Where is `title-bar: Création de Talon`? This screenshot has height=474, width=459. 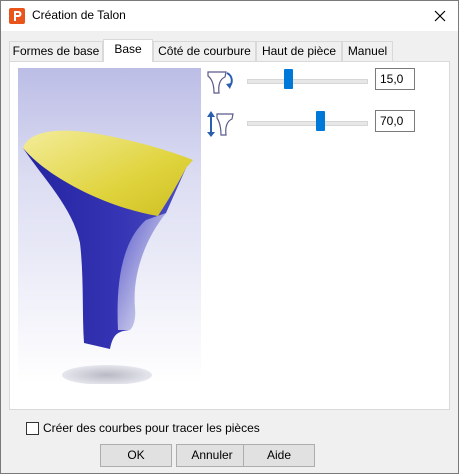
title-bar: Création de Talon is located at coordinates (229, 16).